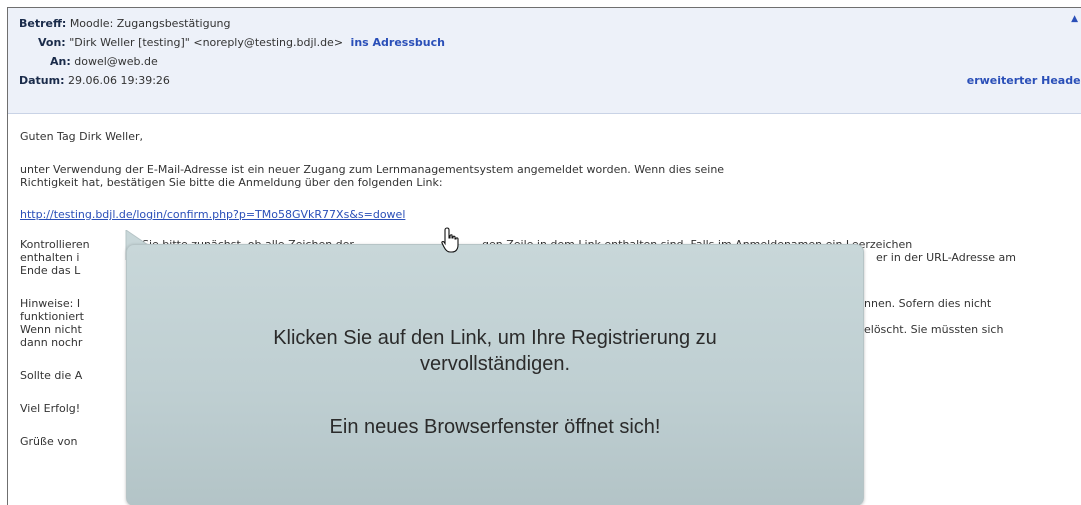 Image resolution: width=1081 pixels, height=505 pixels. What do you see at coordinates (1024, 81) in the screenshot?
I see `extended-header-link: erweiterter Header` at bounding box center [1024, 81].